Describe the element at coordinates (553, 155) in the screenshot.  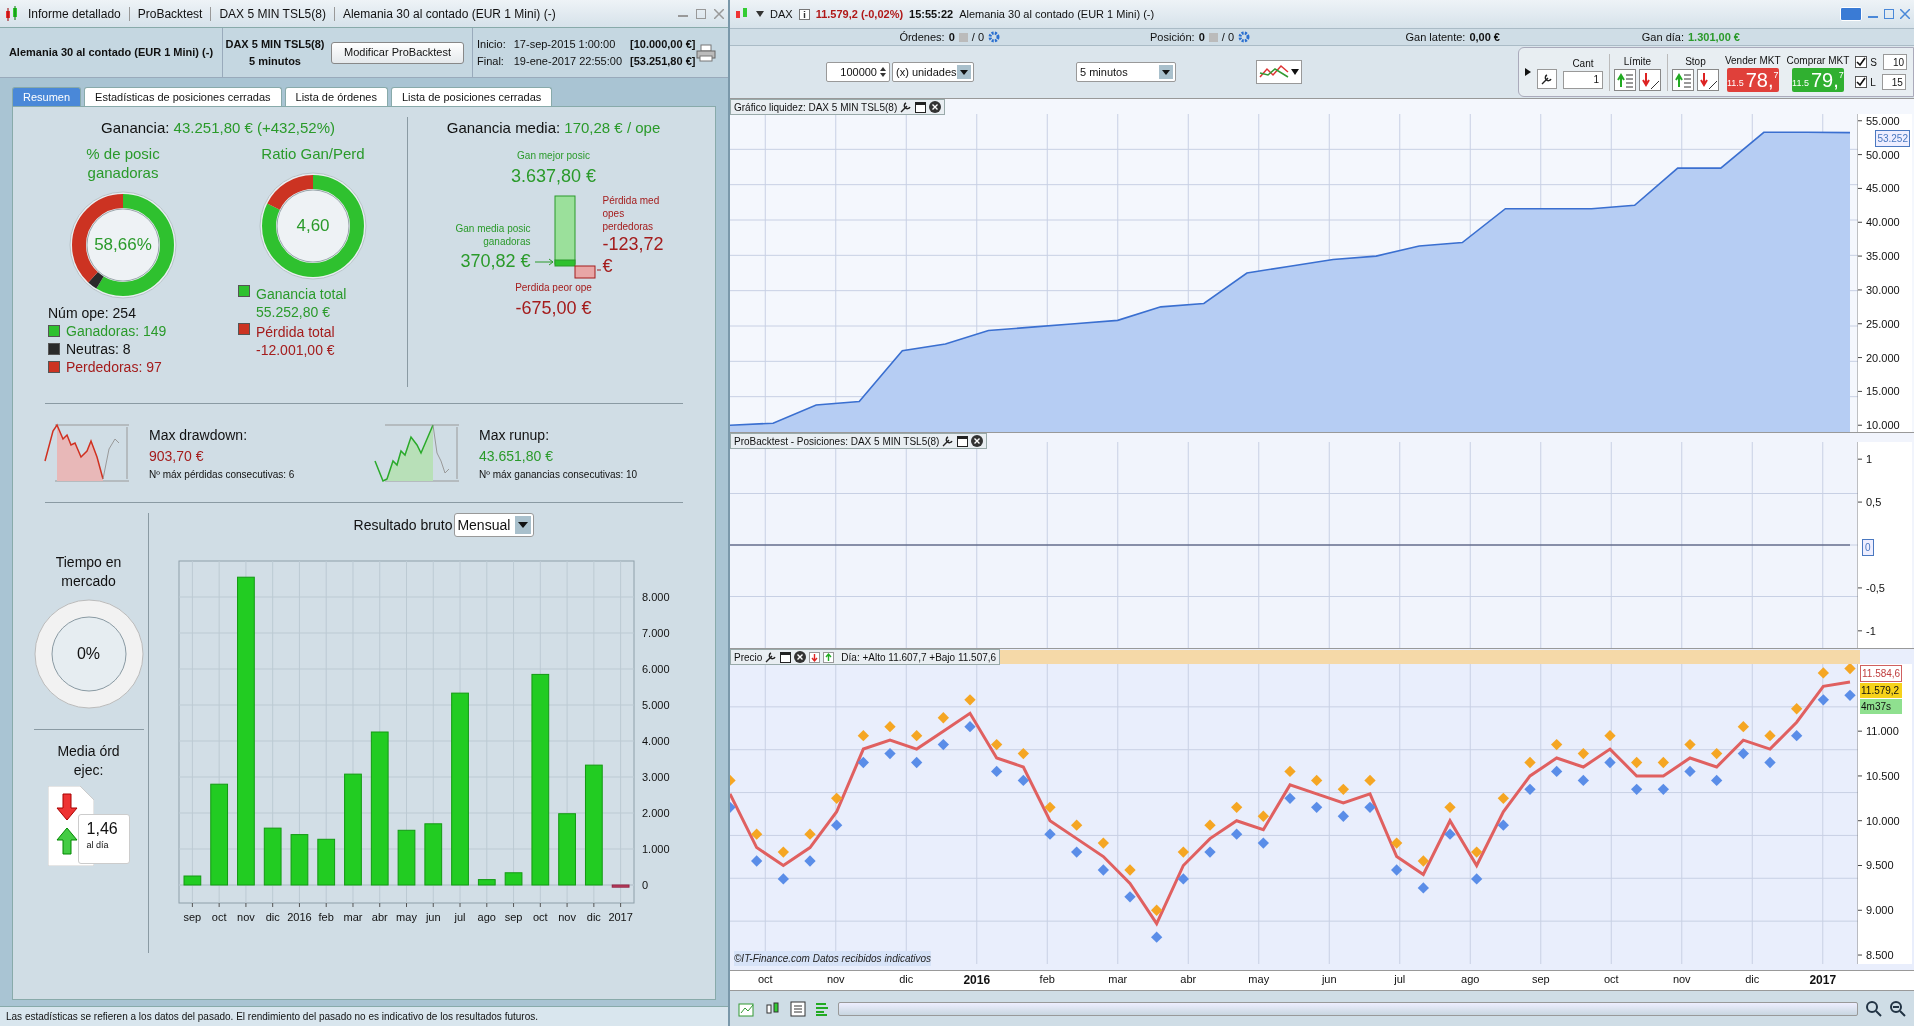
I see `best-label: Gan mejor posic` at that location.